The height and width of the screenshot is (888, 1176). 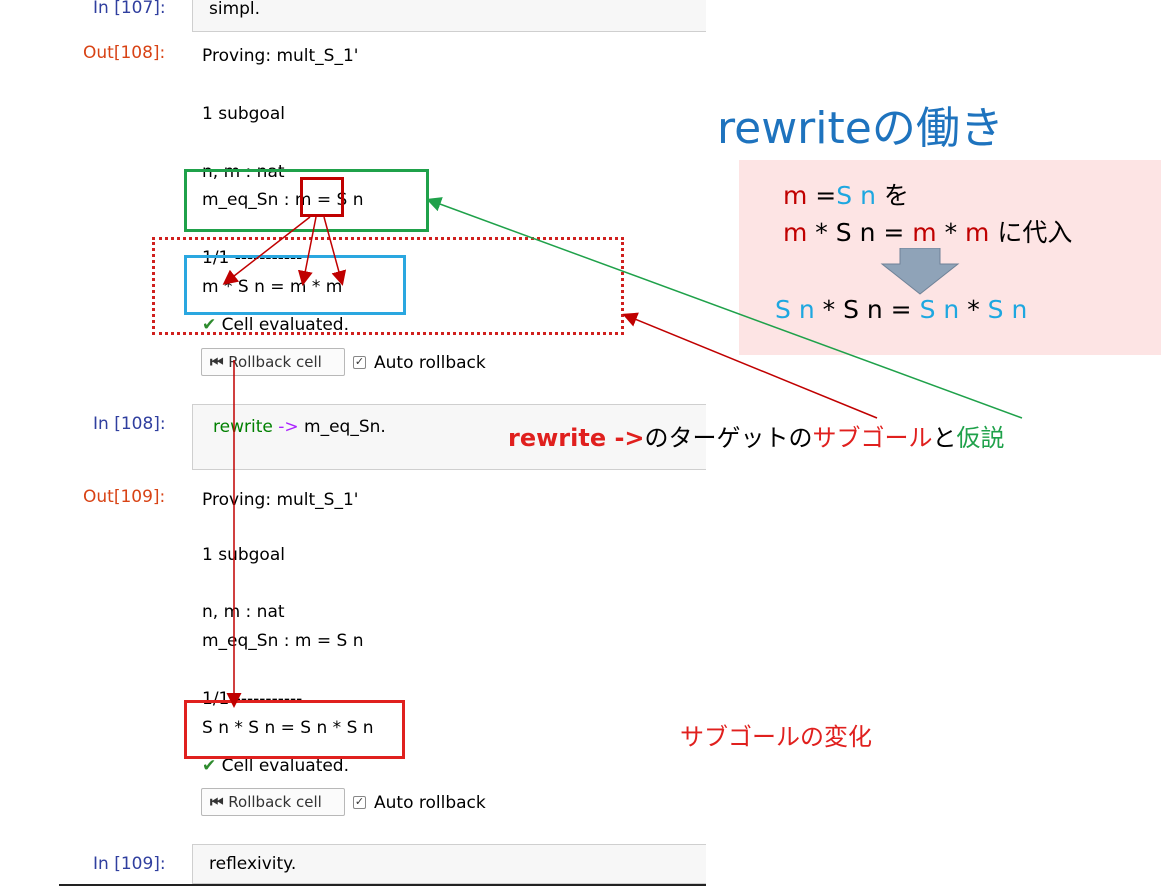 I want to click on arrow-m-to-mid, so click(x=307, y=251).